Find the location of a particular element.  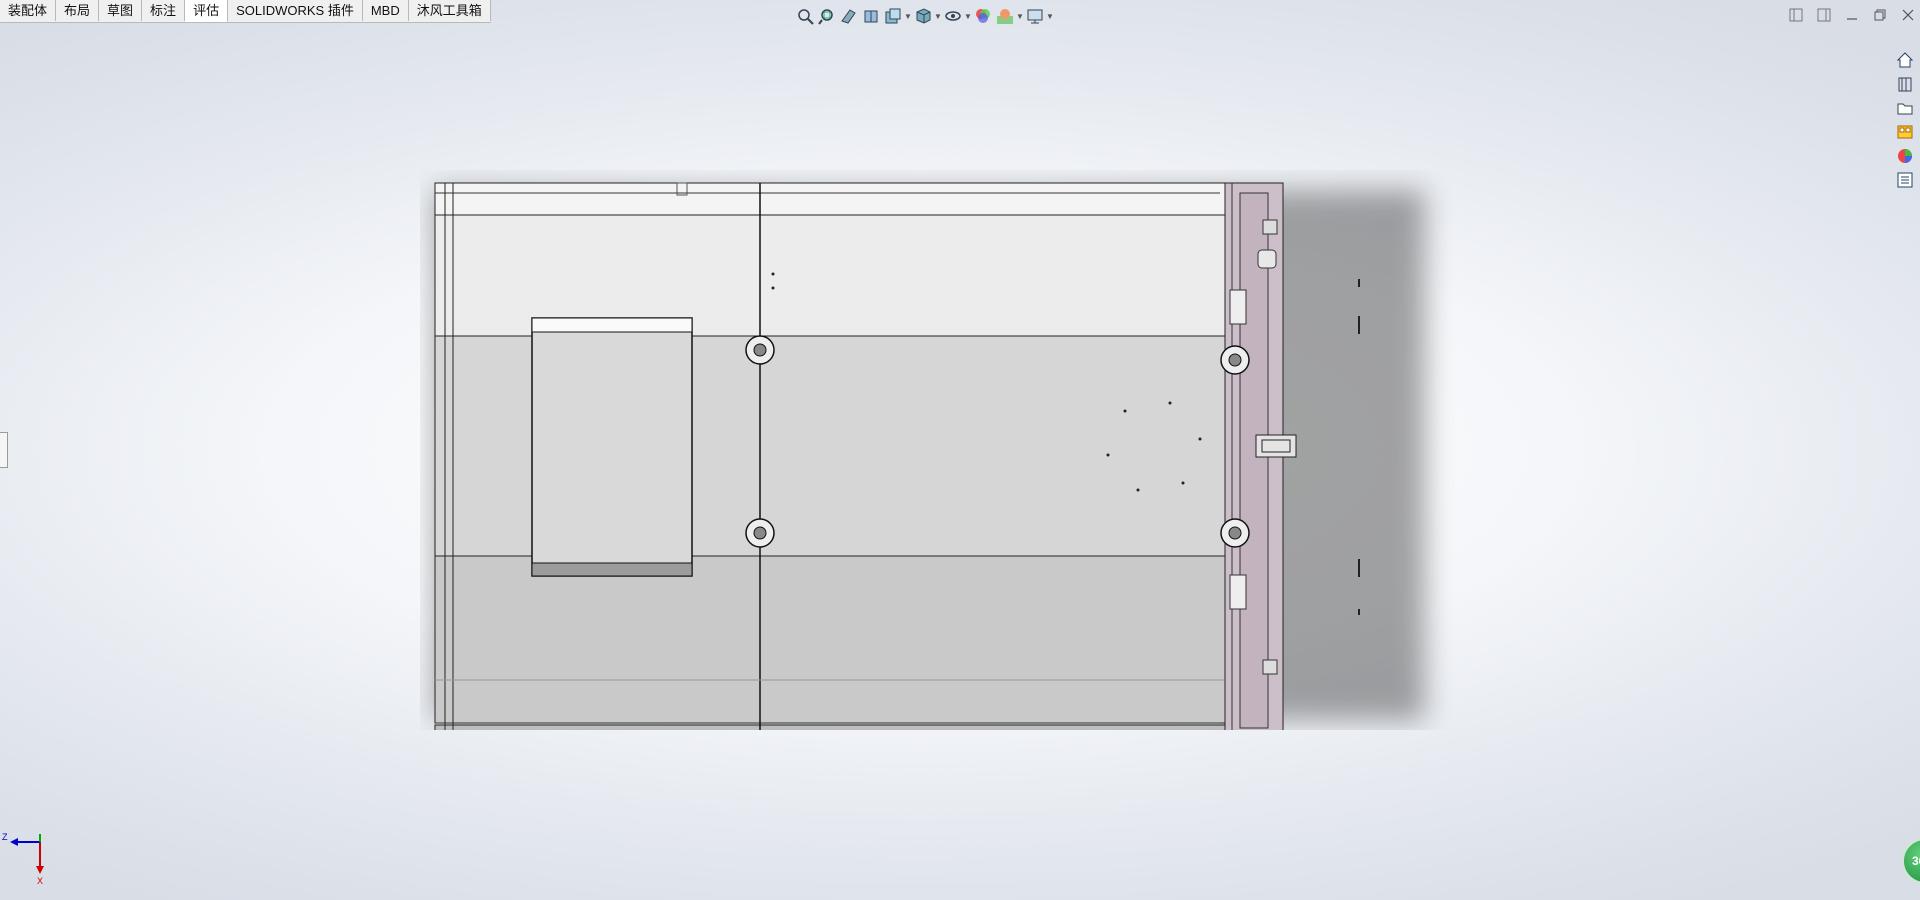

file-explorer-icon is located at coordinates (1905, 108).